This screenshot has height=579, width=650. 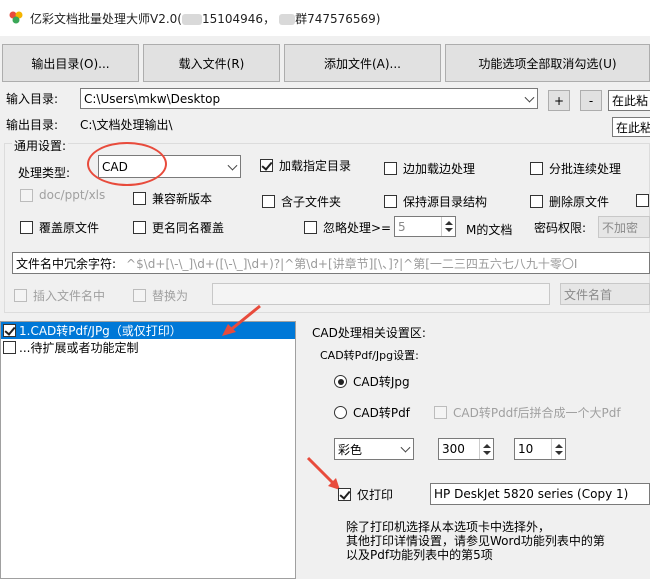 What do you see at coordinates (139, 227) in the screenshot?
I see `rename-overwrite-checkbox` at bounding box center [139, 227].